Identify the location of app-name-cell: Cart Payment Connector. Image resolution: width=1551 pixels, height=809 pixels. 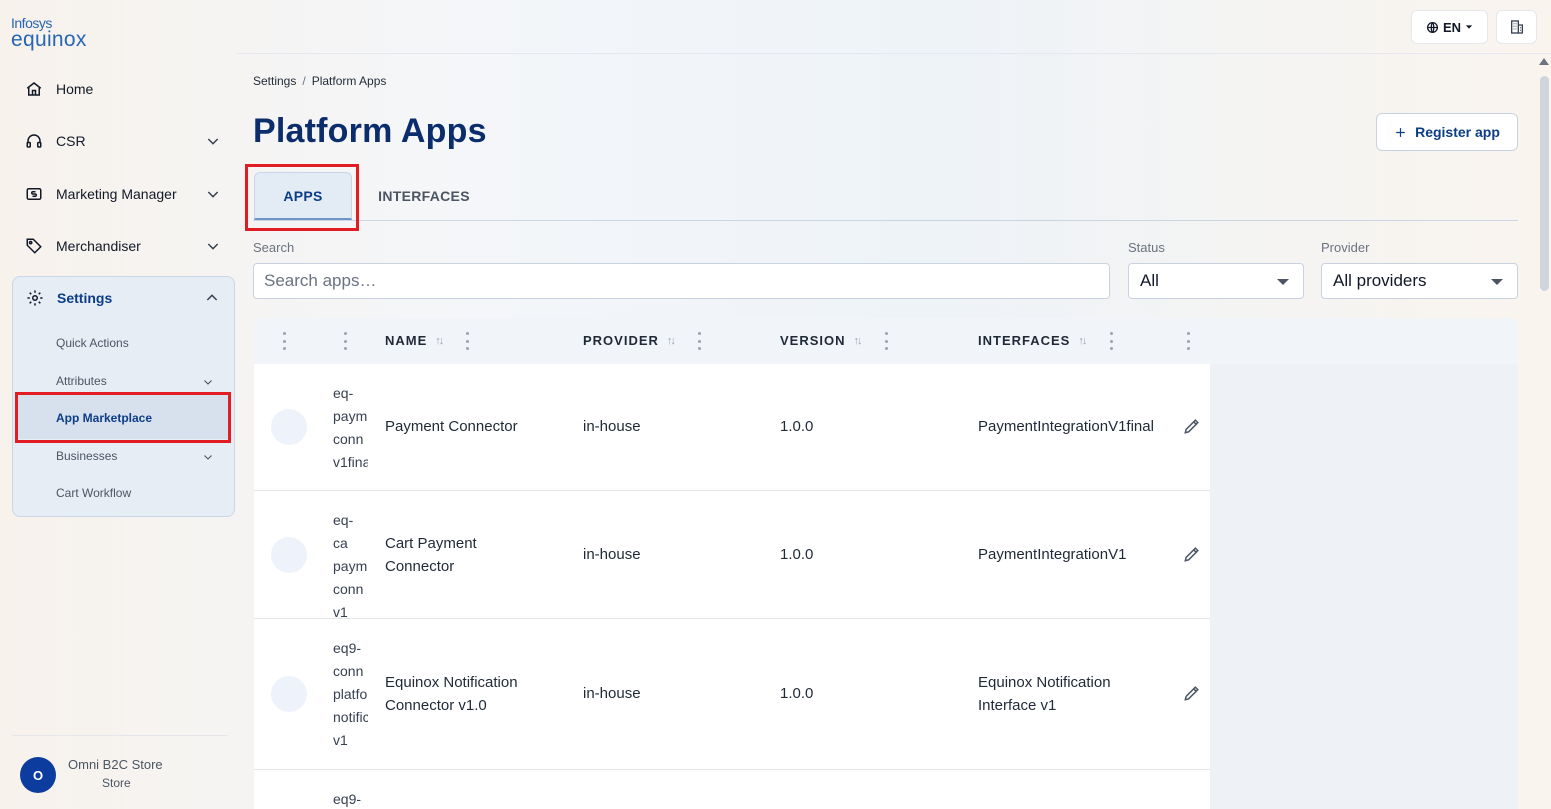
(431, 555).